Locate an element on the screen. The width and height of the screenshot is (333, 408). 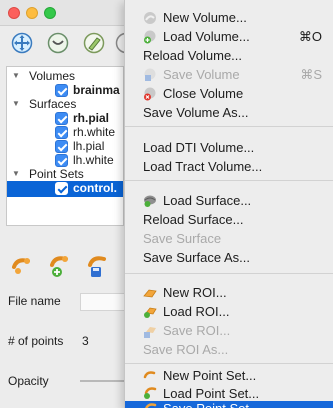
file-name-field is located at coordinates (103, 302).